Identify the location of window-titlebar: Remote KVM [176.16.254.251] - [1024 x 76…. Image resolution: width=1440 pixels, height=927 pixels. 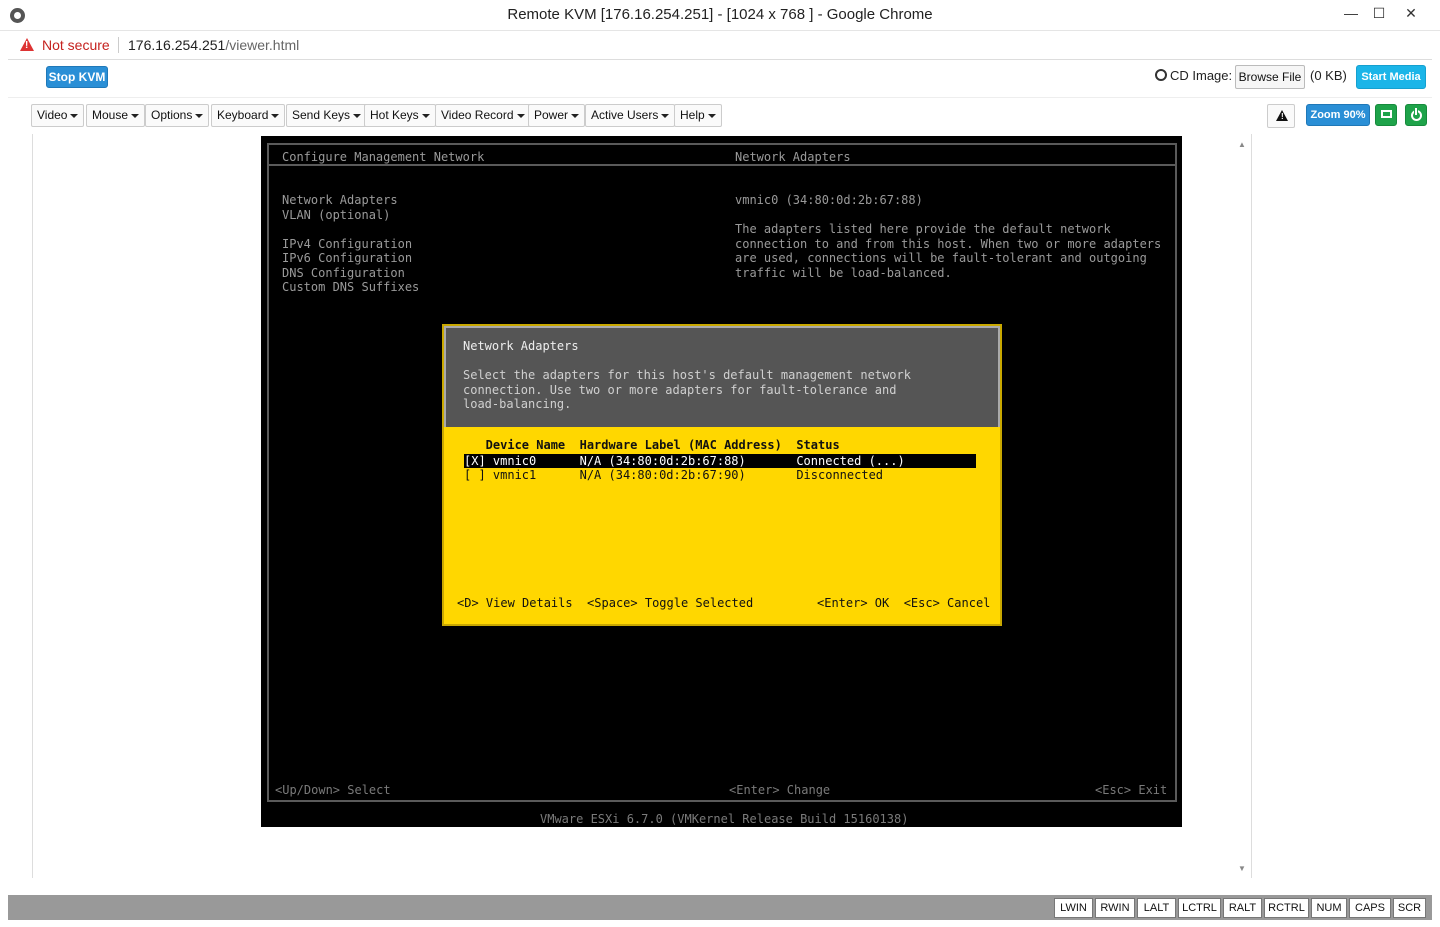
(720, 15).